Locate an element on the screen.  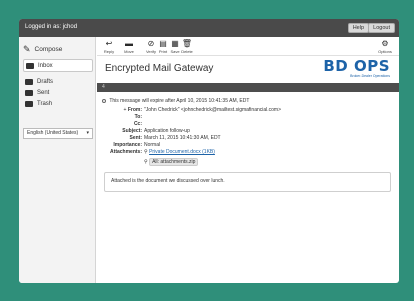
language-value: English (United States) is located at coordinates (53, 133).